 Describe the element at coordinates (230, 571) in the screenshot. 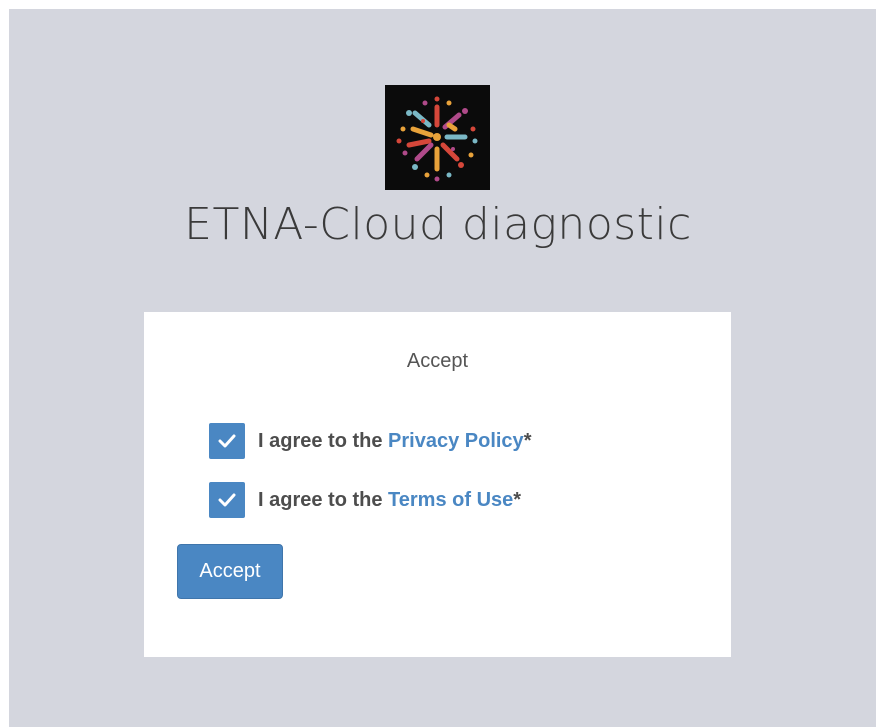

I see `accept-button: Accept` at that location.